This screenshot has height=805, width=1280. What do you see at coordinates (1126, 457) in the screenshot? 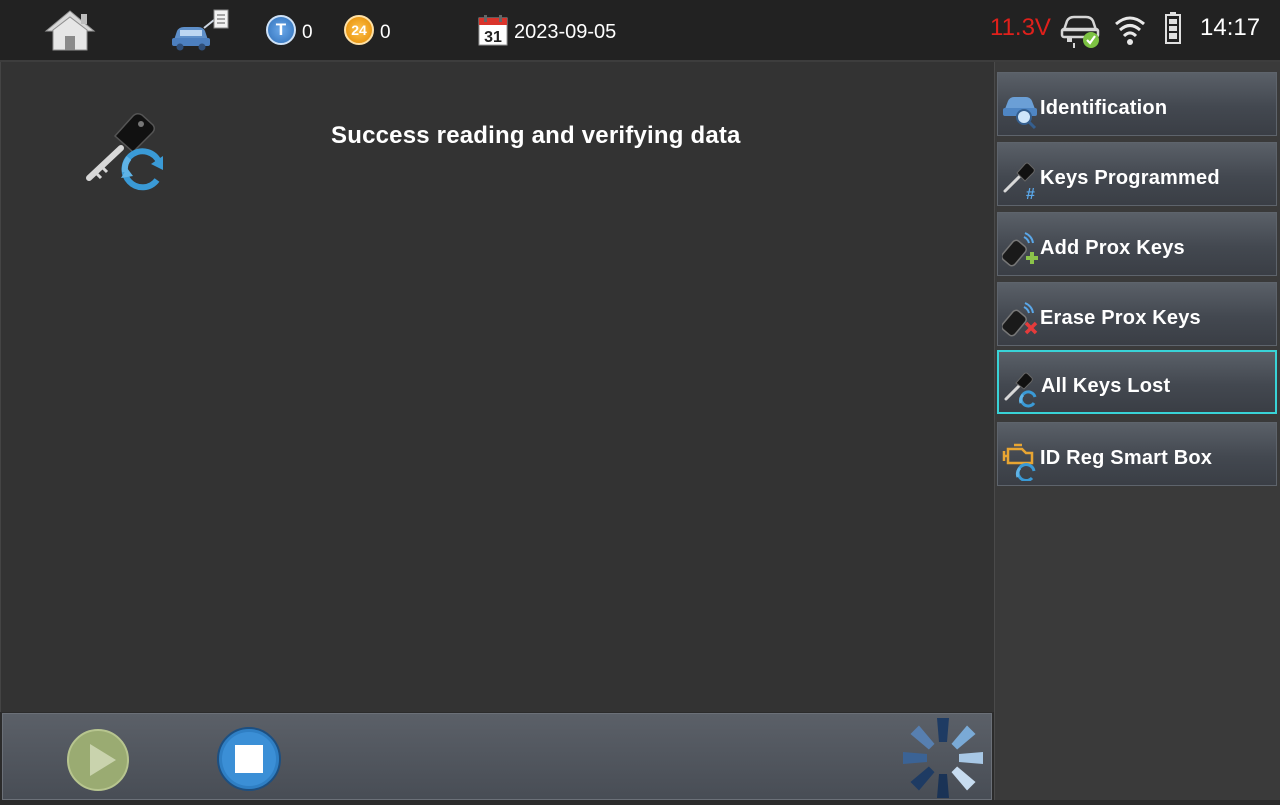
I see `menu-item-label: ID Reg Smart Box` at bounding box center [1126, 457].